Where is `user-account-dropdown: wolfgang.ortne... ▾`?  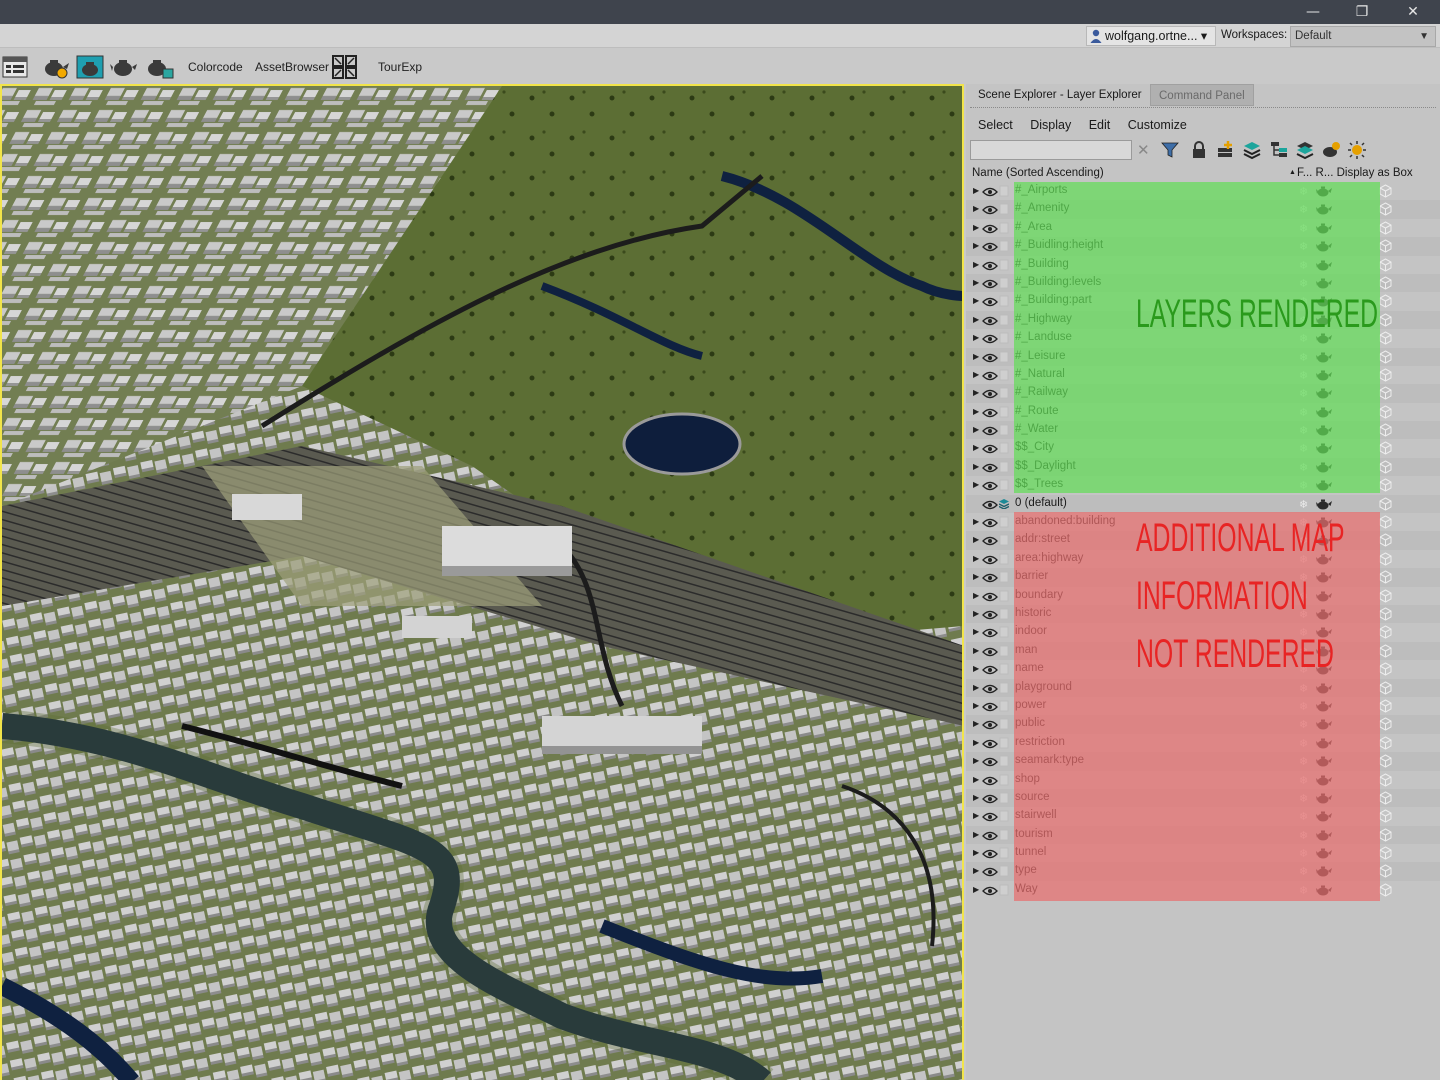 user-account-dropdown: wolfgang.ortne... ▾ is located at coordinates (1151, 36).